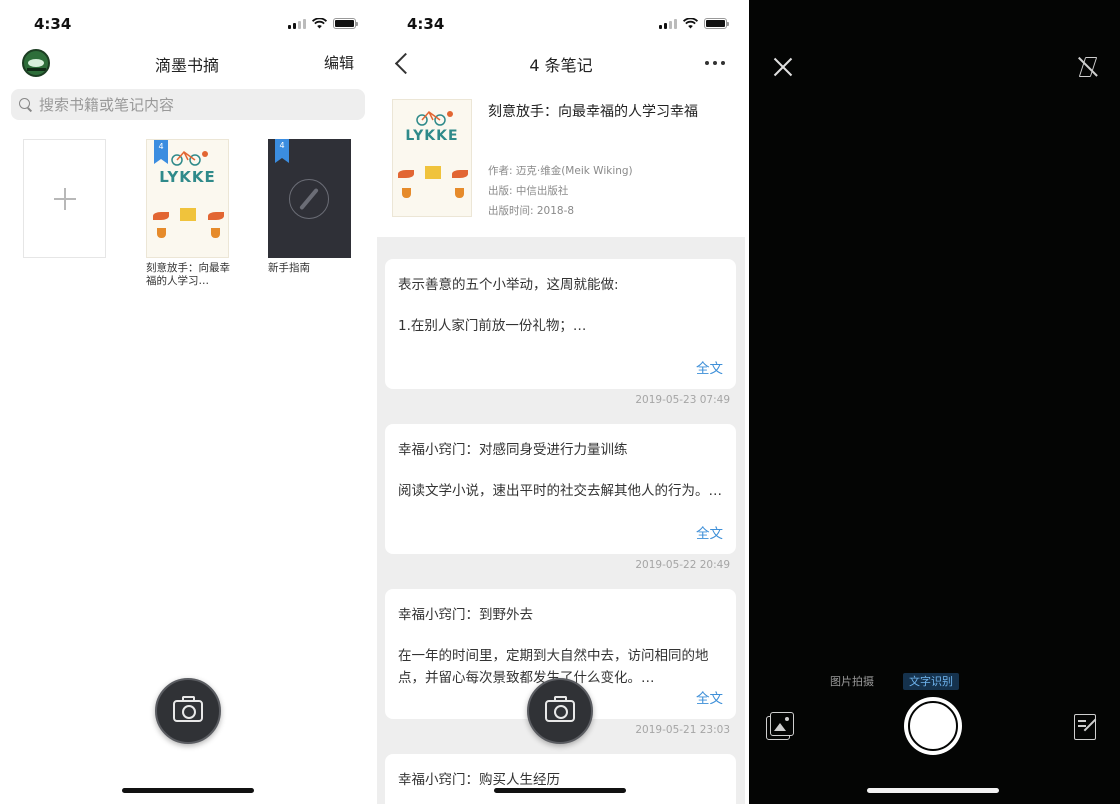 The height and width of the screenshot is (804, 1120). I want to click on gallery-icon, so click(781, 727).